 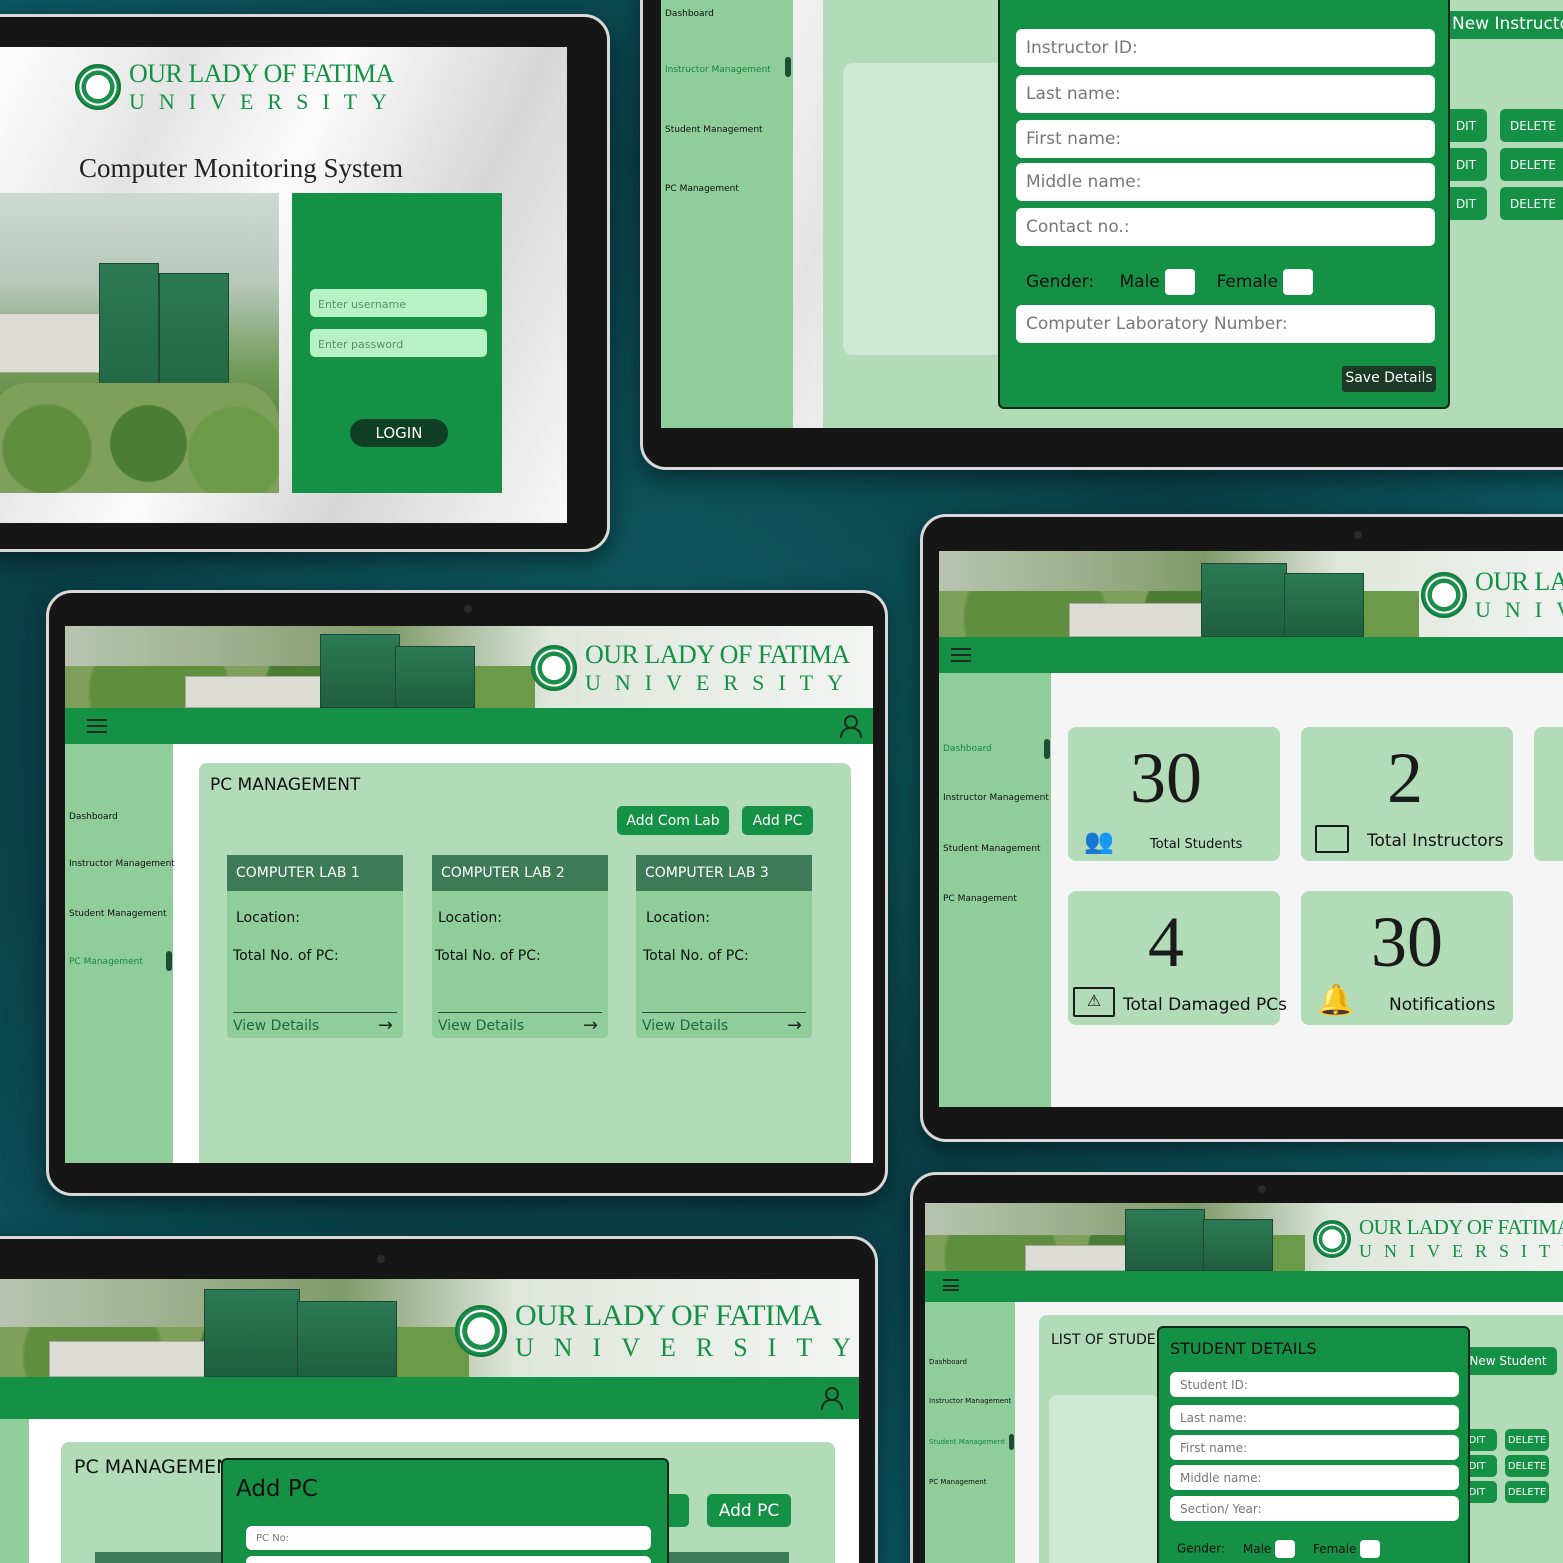 What do you see at coordinates (1225, 48) in the screenshot?
I see `instructor-id-field: Instructor ID:` at bounding box center [1225, 48].